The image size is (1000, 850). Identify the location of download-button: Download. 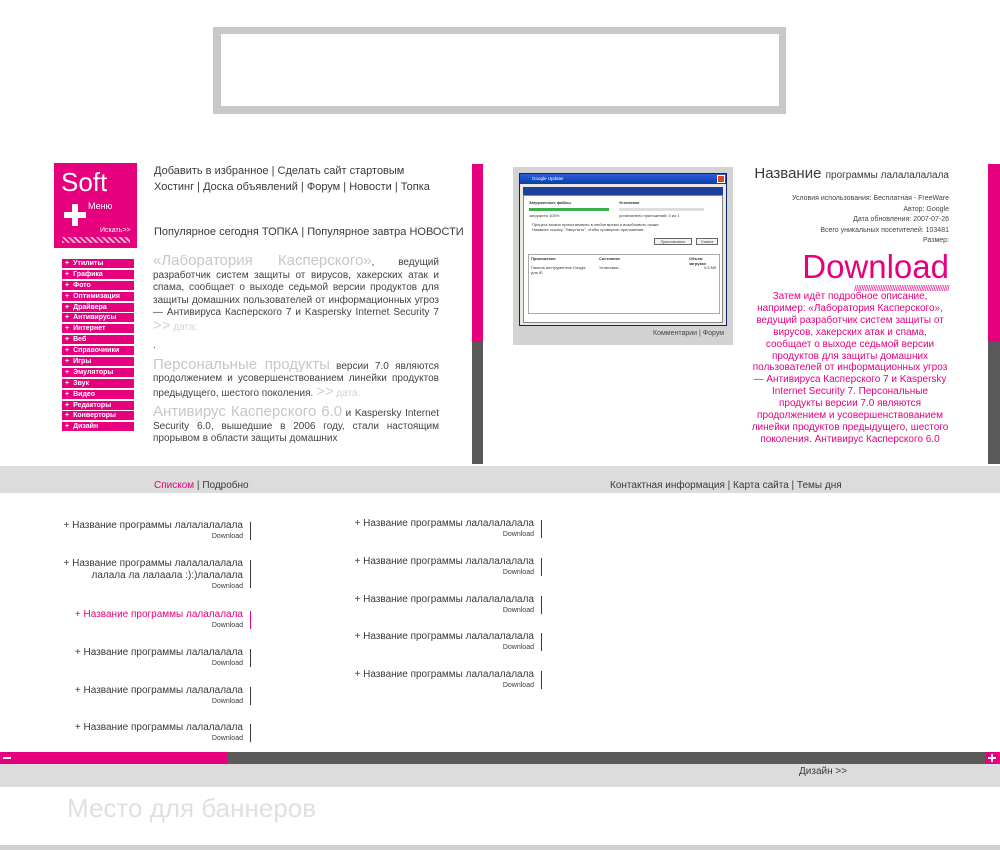
(848, 266).